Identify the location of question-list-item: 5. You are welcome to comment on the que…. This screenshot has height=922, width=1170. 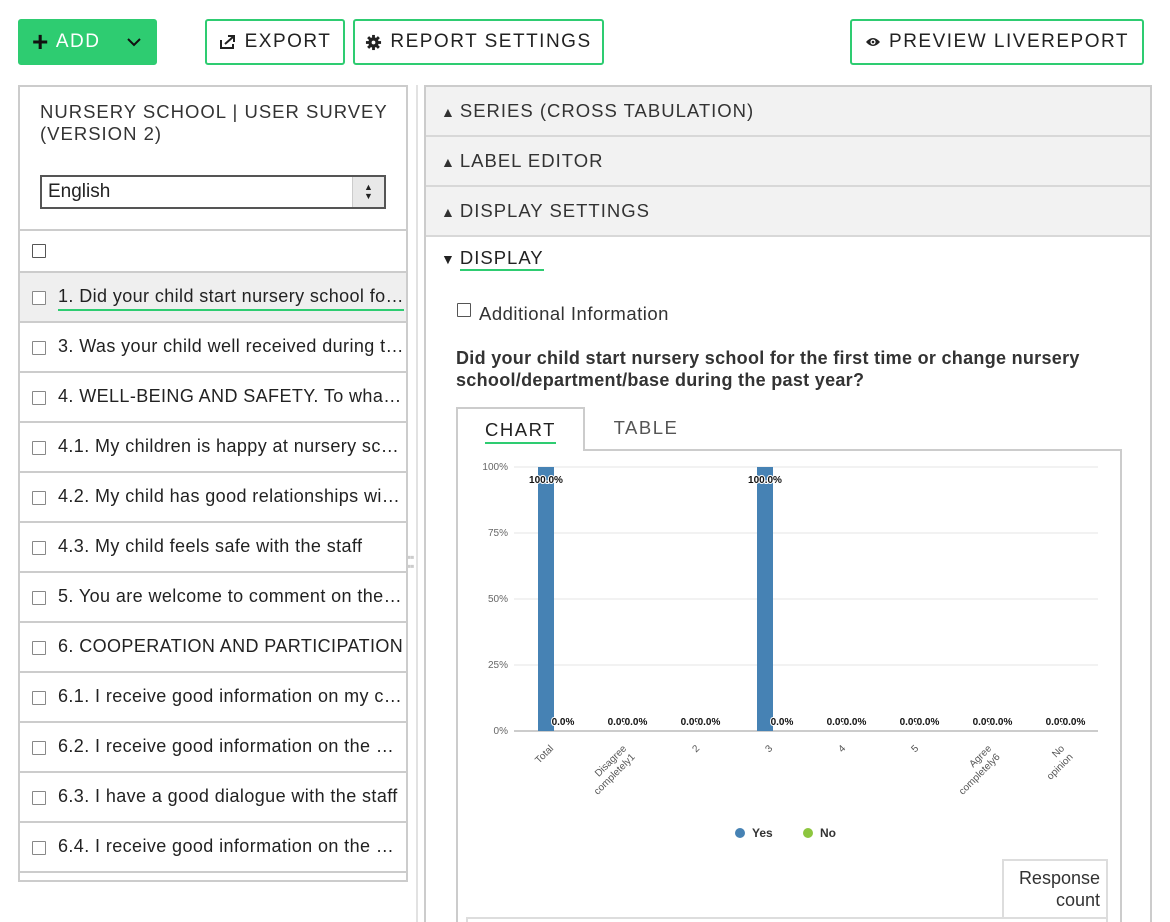
(213, 598).